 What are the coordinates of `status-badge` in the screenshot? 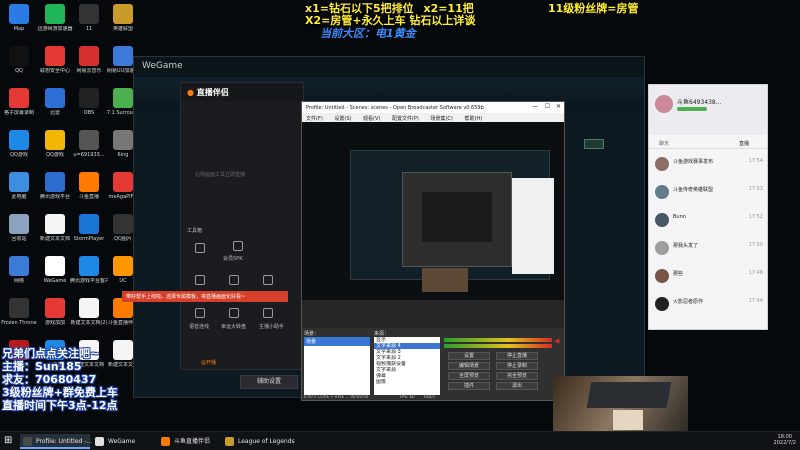 It's located at (692, 109).